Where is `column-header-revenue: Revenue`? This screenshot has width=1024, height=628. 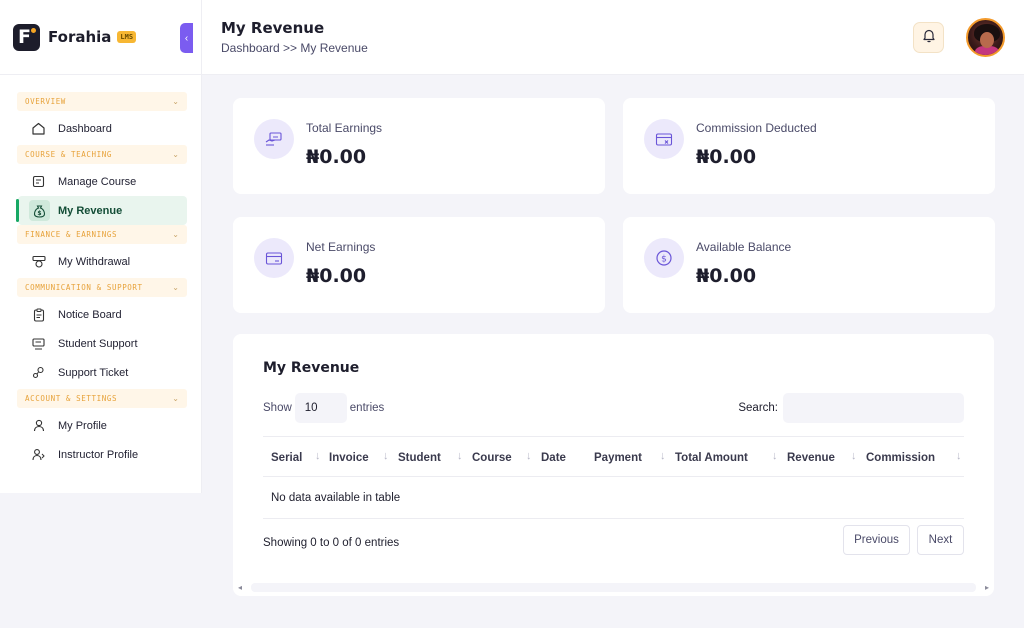 column-header-revenue: Revenue is located at coordinates (811, 457).